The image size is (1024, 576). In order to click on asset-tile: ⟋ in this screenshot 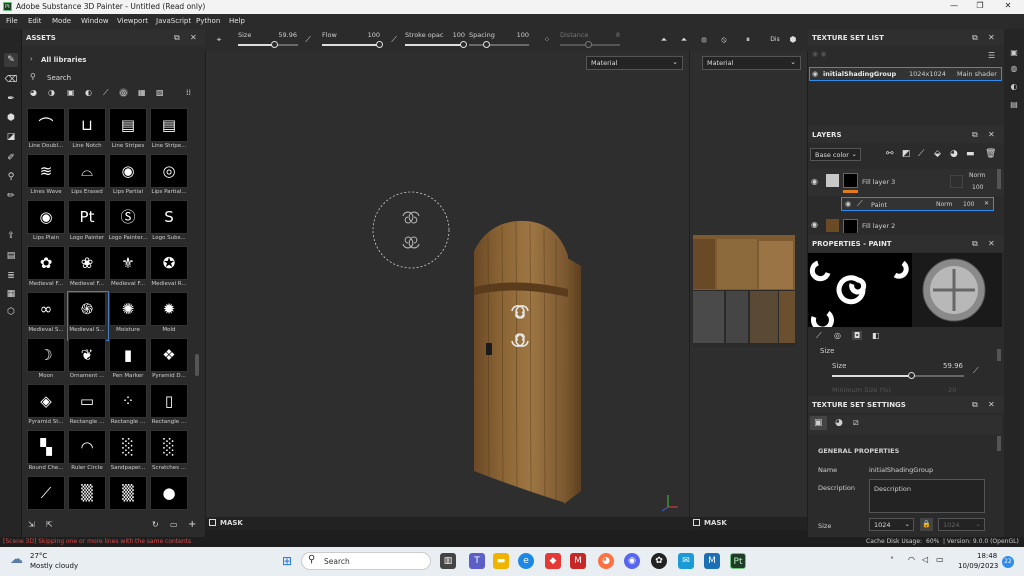, I will do `click(47, 496)`.